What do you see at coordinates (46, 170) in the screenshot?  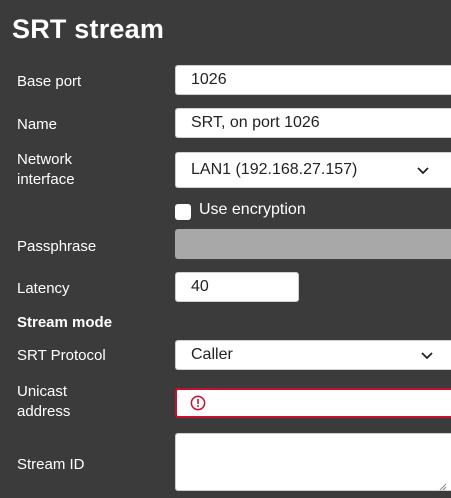 I see `network-interface-label: Network interface` at bounding box center [46, 170].